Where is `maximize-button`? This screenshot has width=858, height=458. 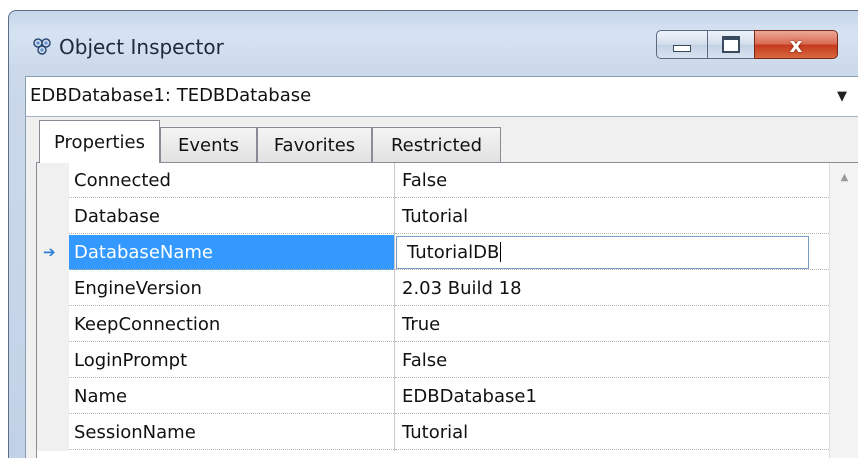
maximize-button is located at coordinates (731, 44).